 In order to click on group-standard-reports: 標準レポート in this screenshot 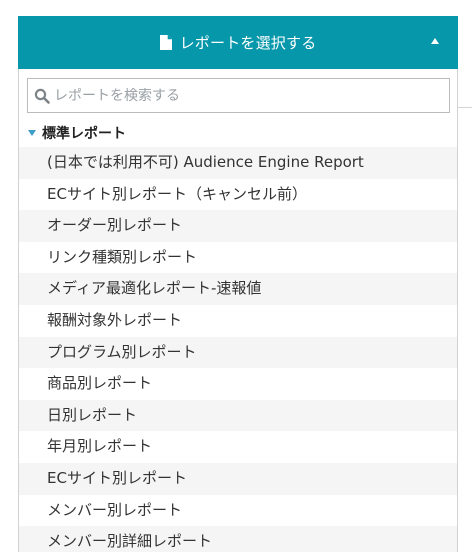, I will do `click(77, 133)`.